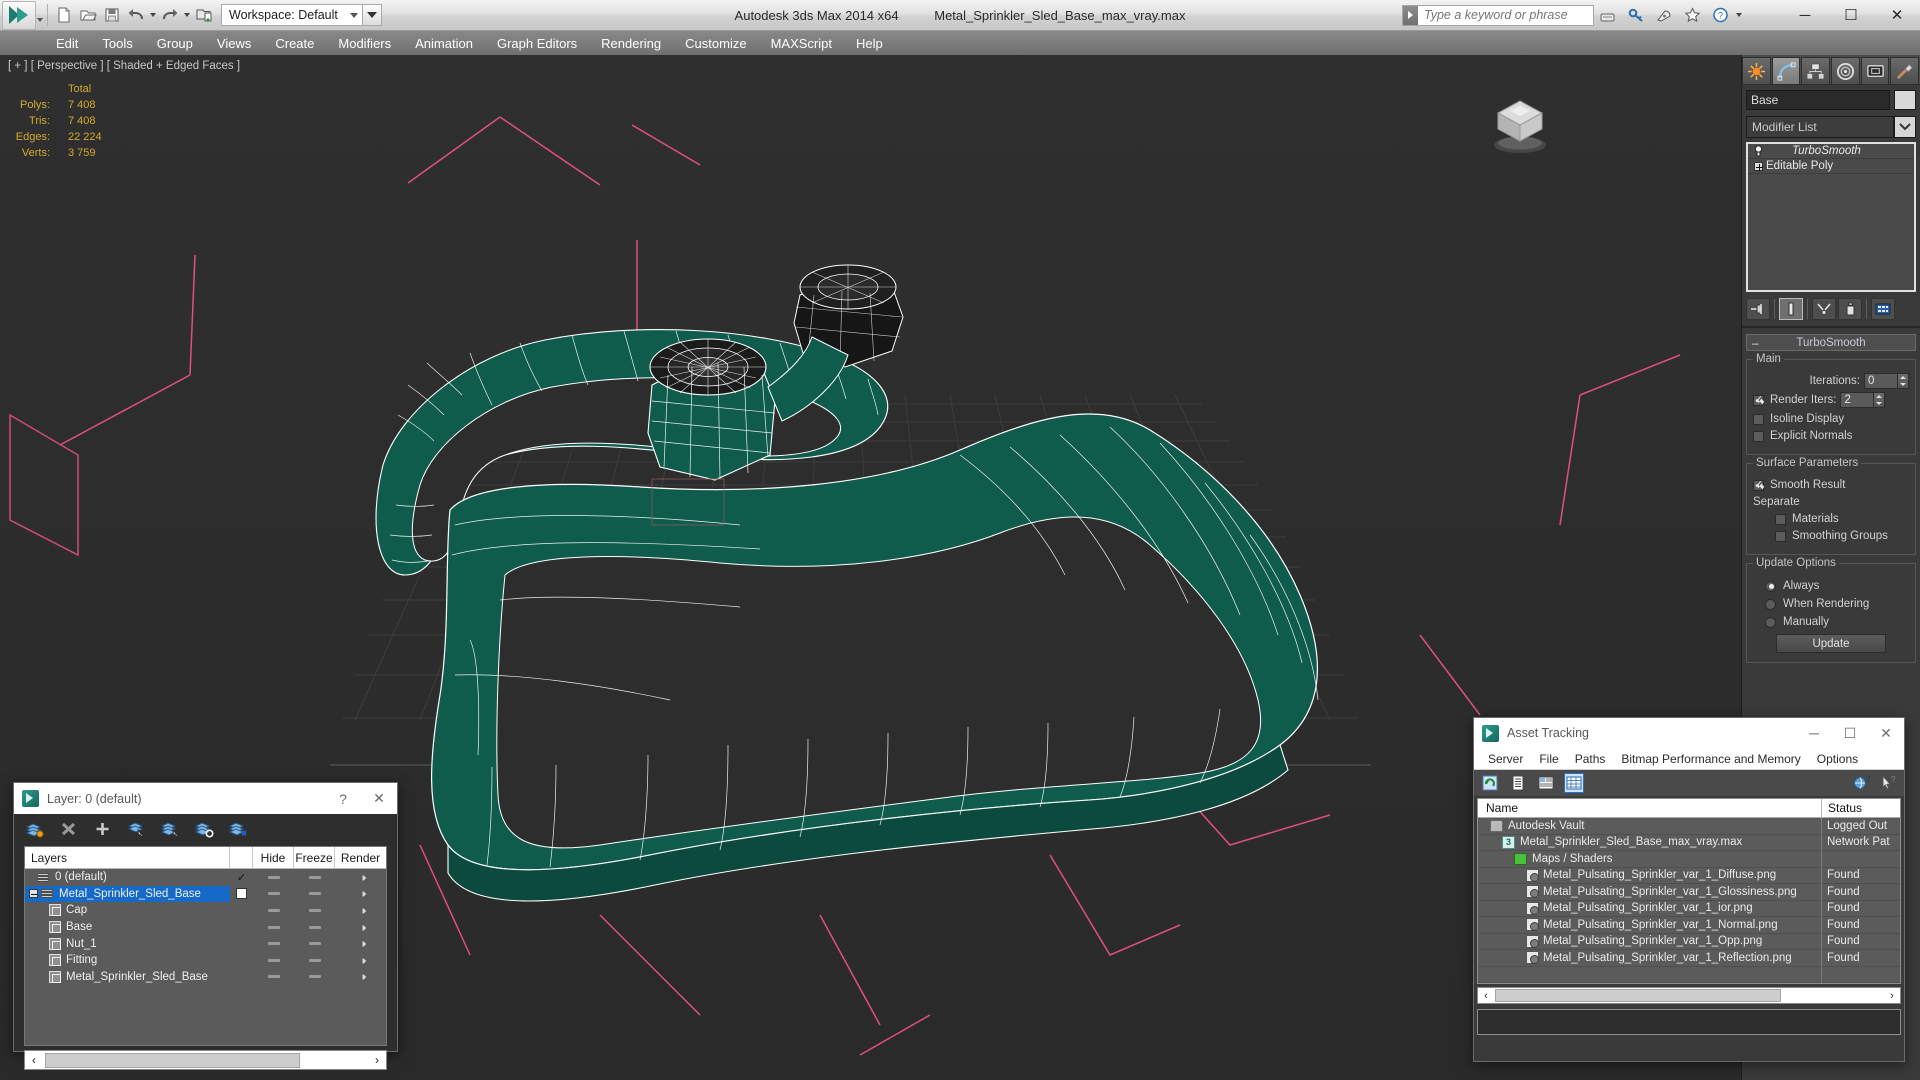  I want to click on modifier-list-chevron-down-icon, so click(1905, 127).